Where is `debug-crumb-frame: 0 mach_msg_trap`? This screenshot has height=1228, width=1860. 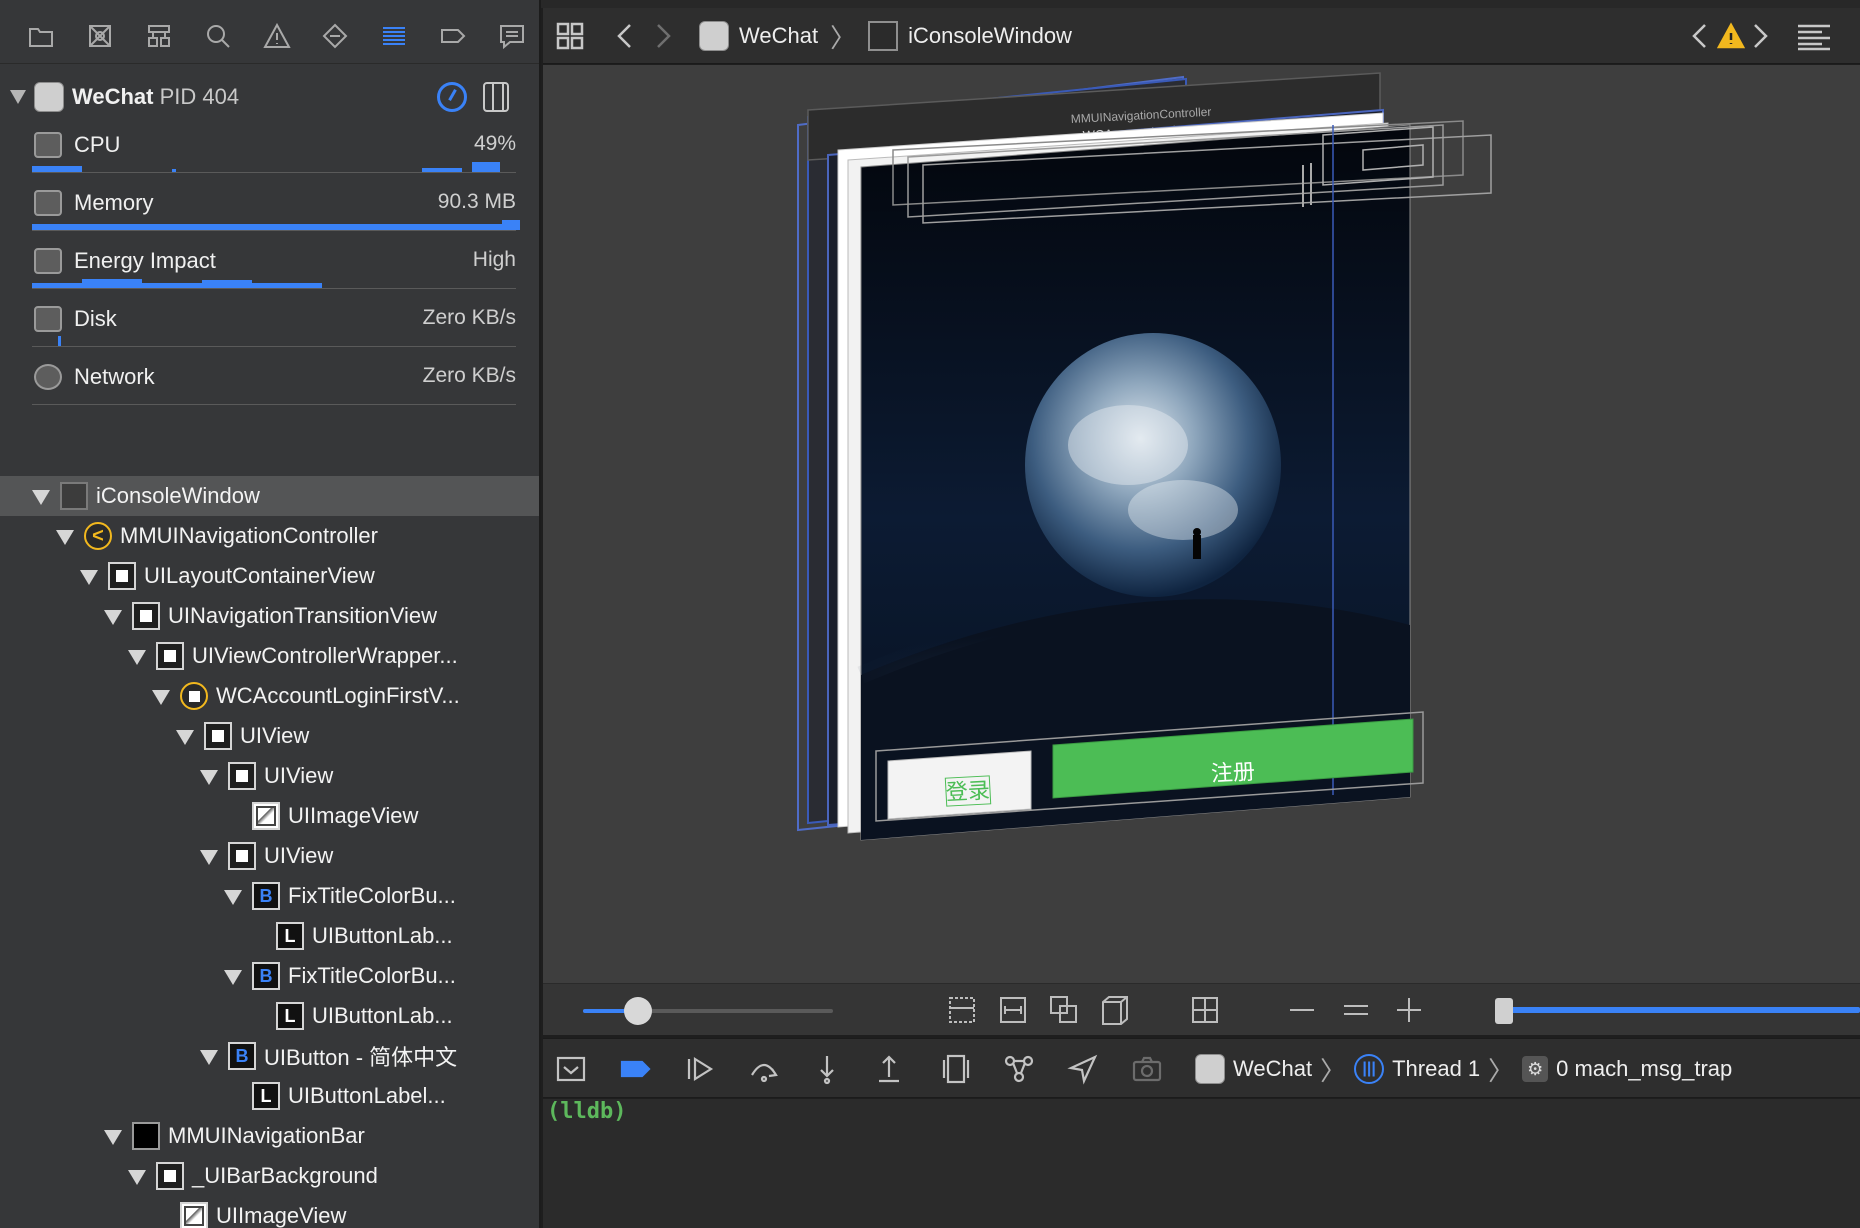
debug-crumb-frame: 0 mach_msg_trap is located at coordinates (1644, 1069).